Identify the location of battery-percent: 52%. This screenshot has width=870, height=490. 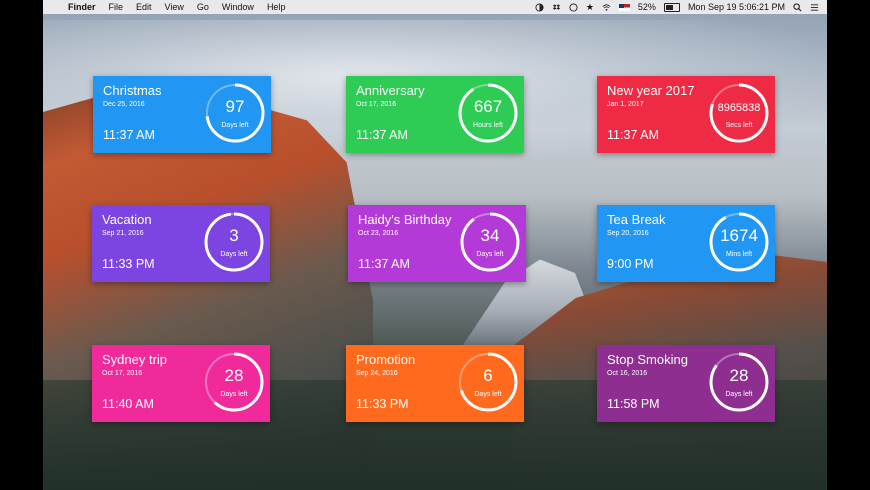
(647, 7).